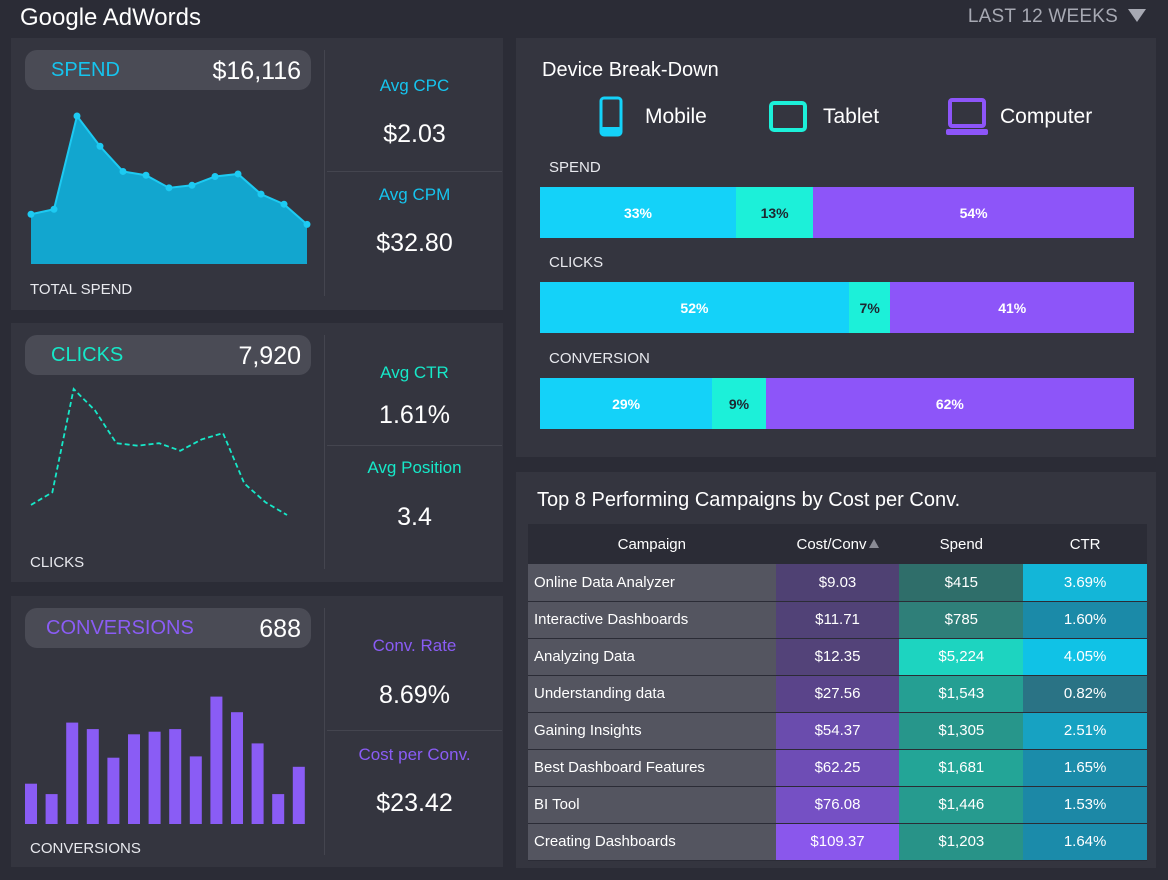 Image resolution: width=1168 pixels, height=880 pixels. I want to click on cost-per-conv-header-label: Cost/Conv, so click(831, 544).